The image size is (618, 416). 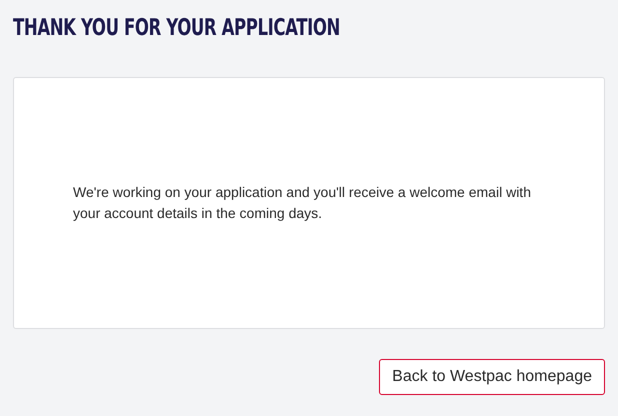 I want to click on homepage-button: Back to Westpac homepage, so click(x=492, y=377).